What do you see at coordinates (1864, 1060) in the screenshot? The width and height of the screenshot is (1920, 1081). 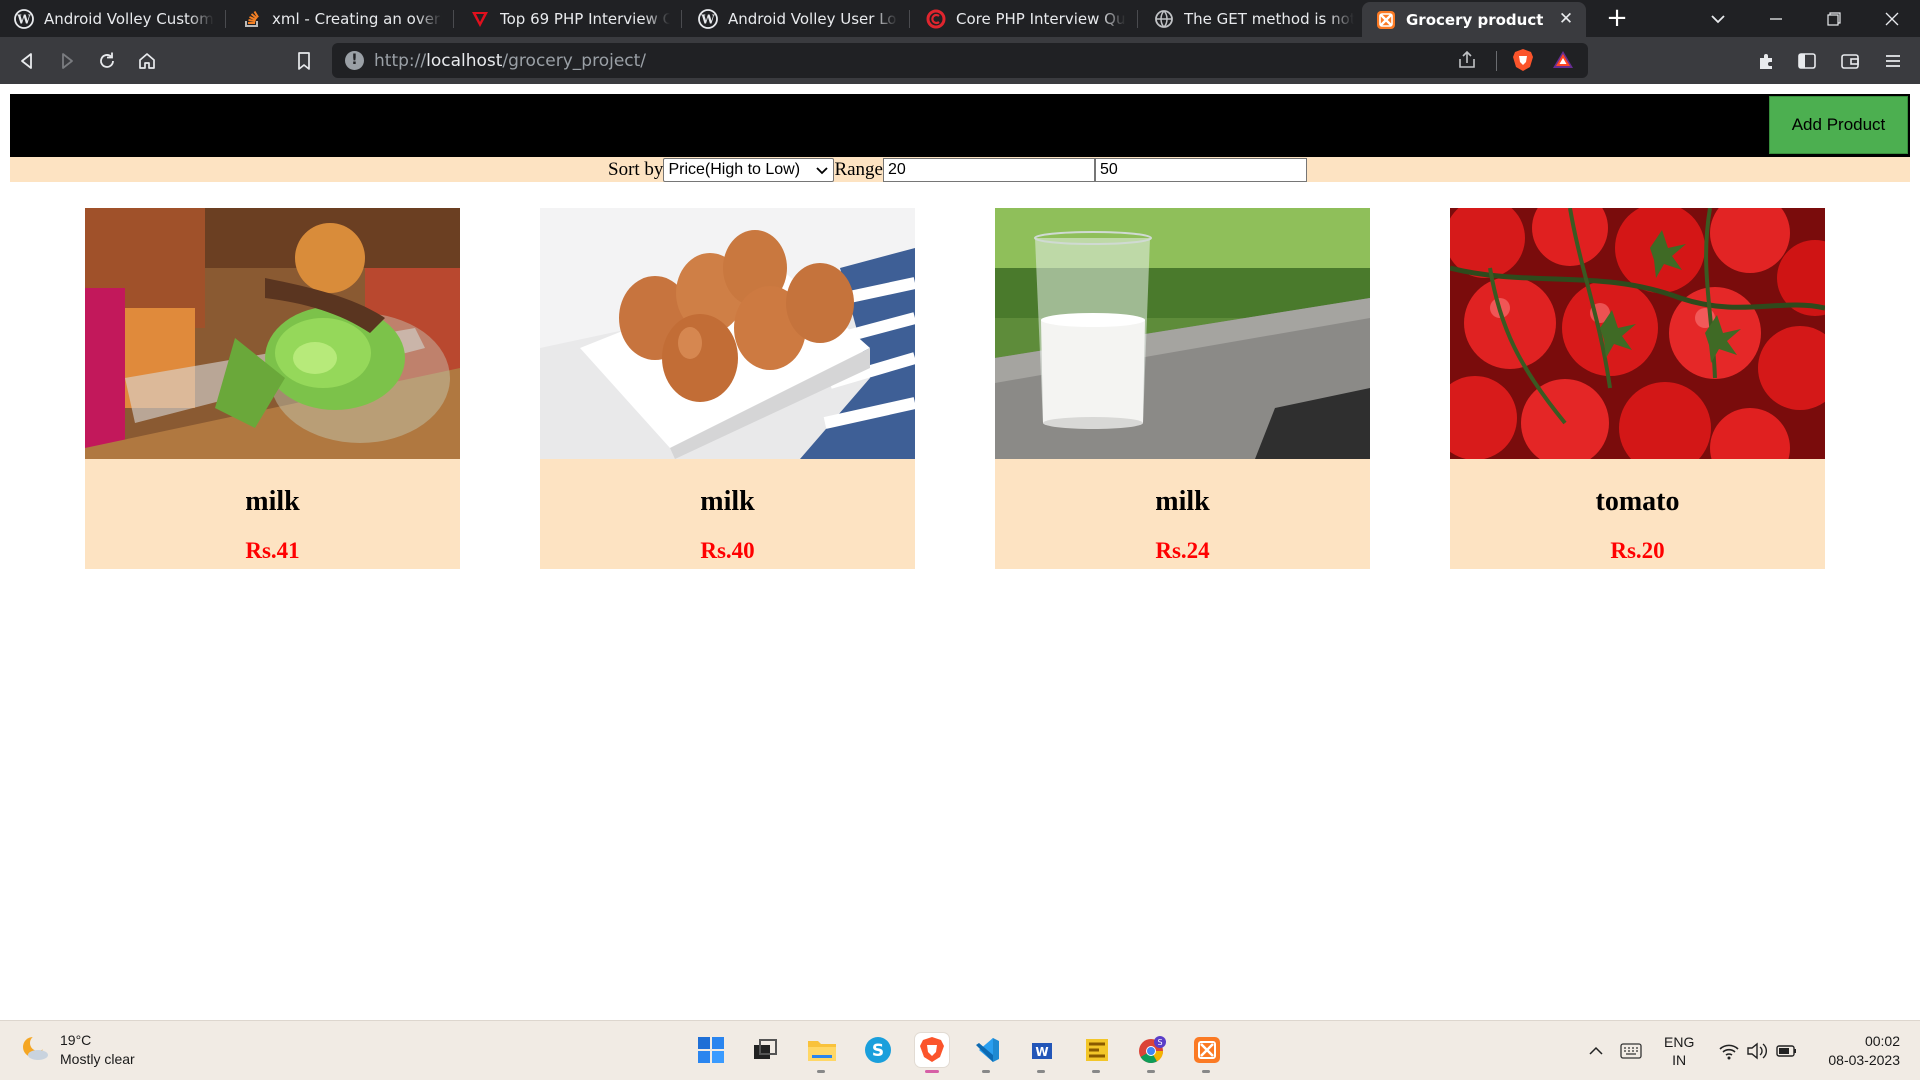 I see `date-text: 08-03-2023` at bounding box center [1864, 1060].